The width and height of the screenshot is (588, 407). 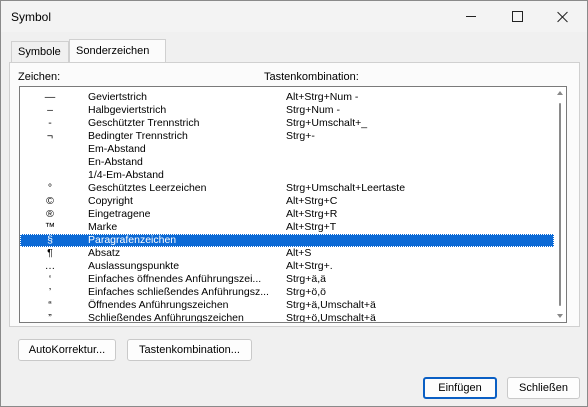 I want to click on list-scrollbar, so click(x=560, y=204).